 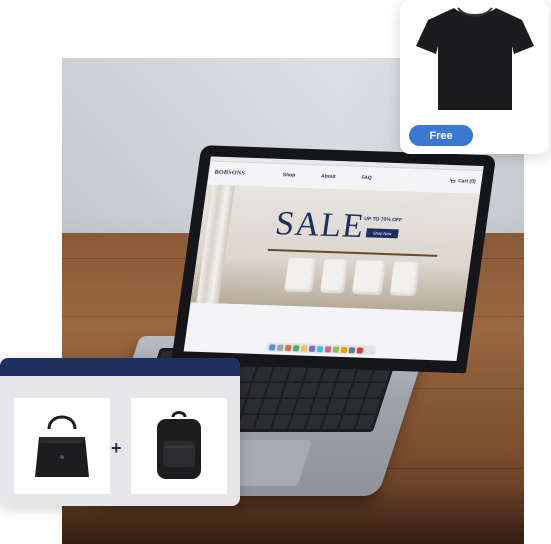 I want to click on cart-icon, so click(x=453, y=180).